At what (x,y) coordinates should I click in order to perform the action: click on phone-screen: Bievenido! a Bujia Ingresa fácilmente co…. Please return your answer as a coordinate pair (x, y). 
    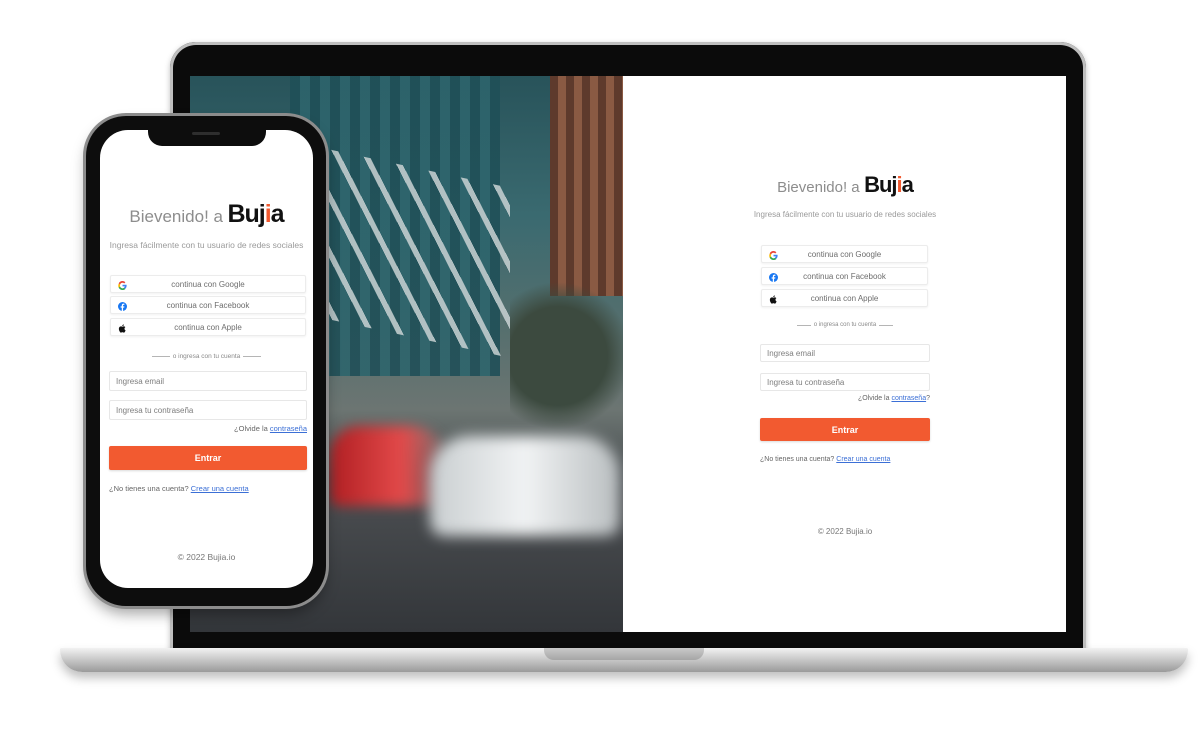
    Looking at the image, I should click on (206, 359).